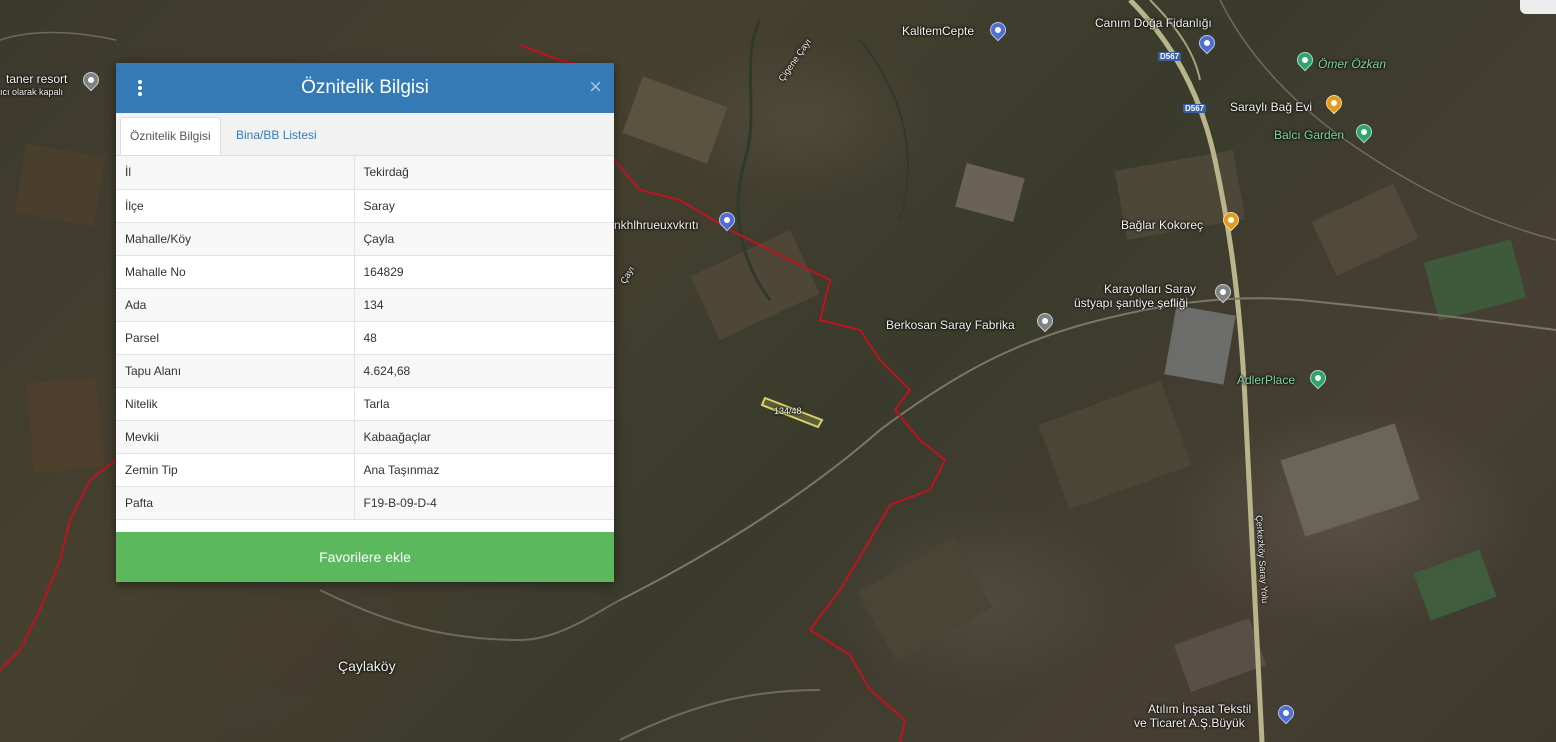  I want to click on panel-header: Öznitelik Bilgisi ×, so click(365, 88).